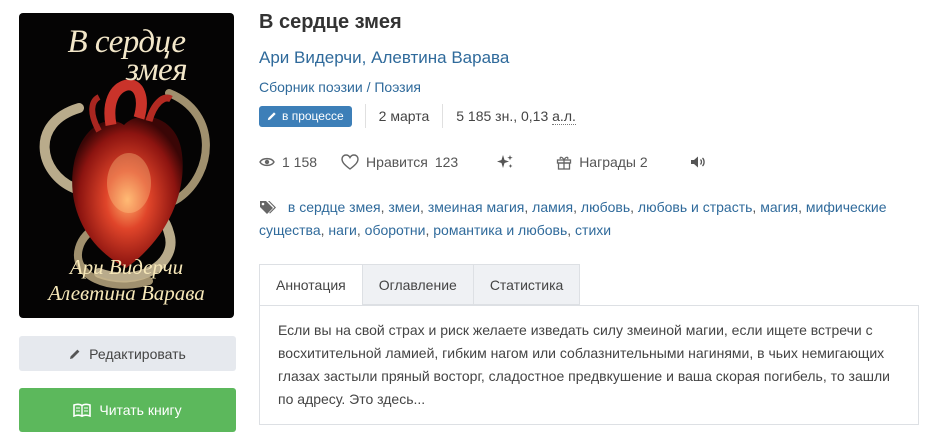 The image size is (929, 439). I want to click on book-tabs: Аннотация Оглавление Статистика, so click(420, 285).